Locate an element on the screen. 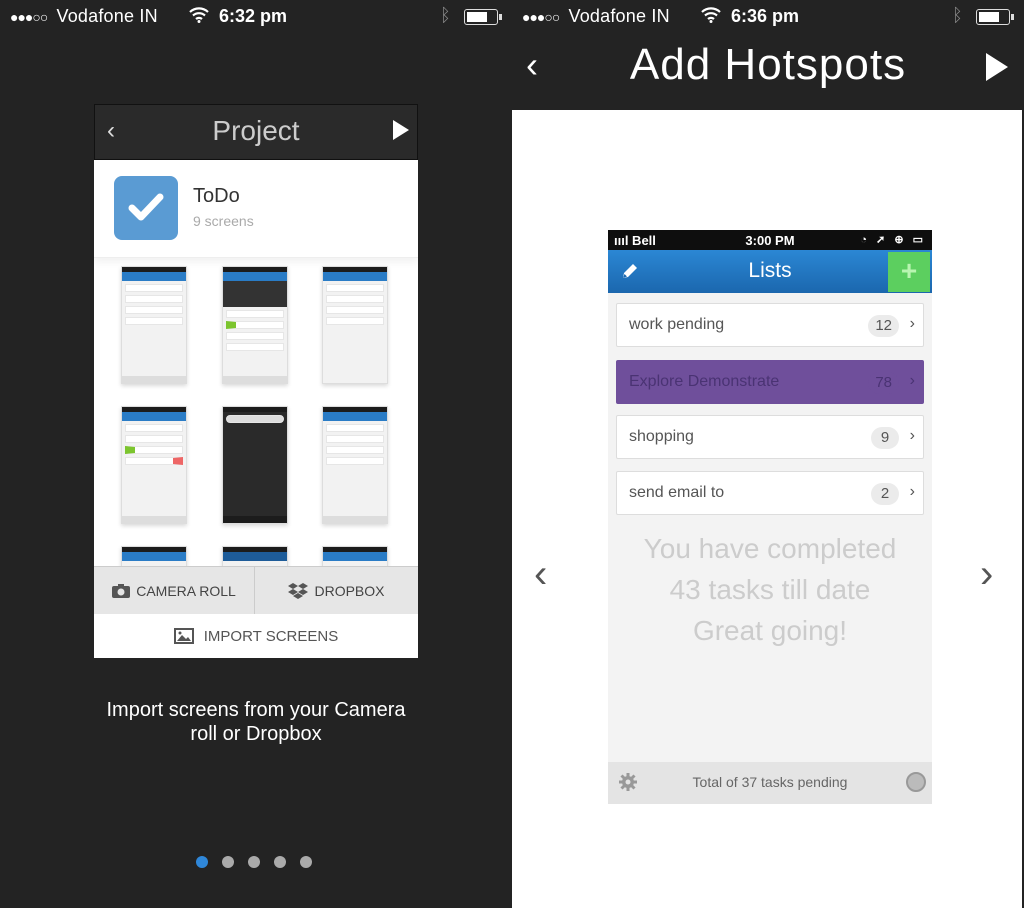 This screenshot has height=908, width=1024. mock-header: ‹ Project is located at coordinates (256, 132).